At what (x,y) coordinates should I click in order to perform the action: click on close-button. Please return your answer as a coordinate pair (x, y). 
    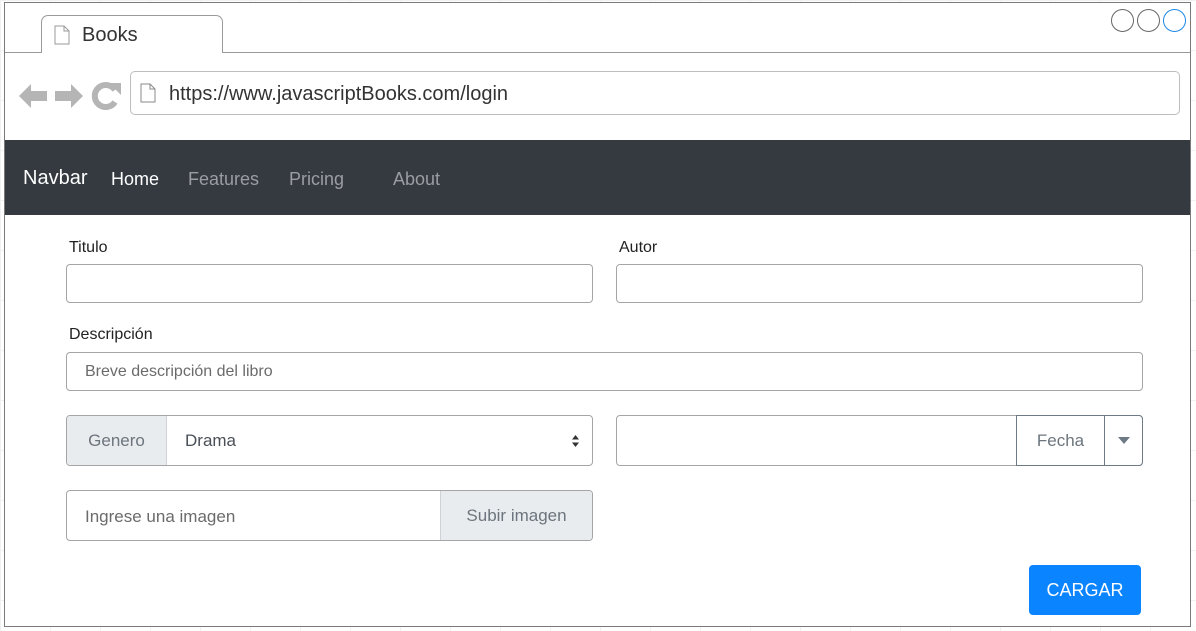
    Looking at the image, I should click on (1174, 20).